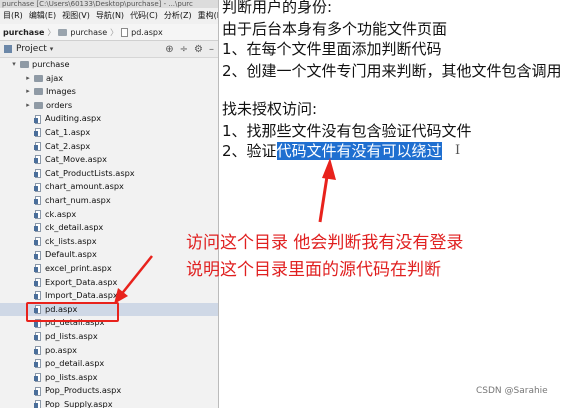 This screenshot has height=408, width=568. I want to click on tree-item-label: ck.aspx, so click(61, 213).